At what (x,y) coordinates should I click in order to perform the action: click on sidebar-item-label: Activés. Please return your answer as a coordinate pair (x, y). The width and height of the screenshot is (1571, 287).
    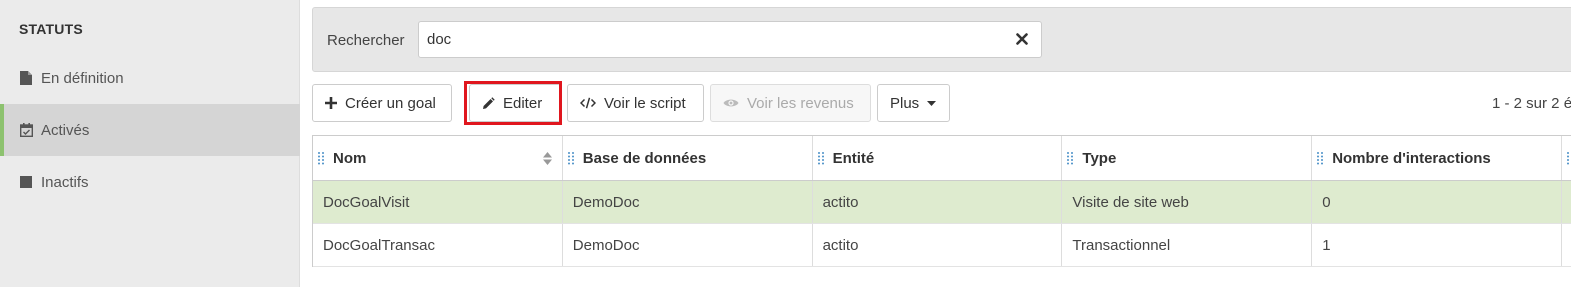
    Looking at the image, I should click on (65, 130).